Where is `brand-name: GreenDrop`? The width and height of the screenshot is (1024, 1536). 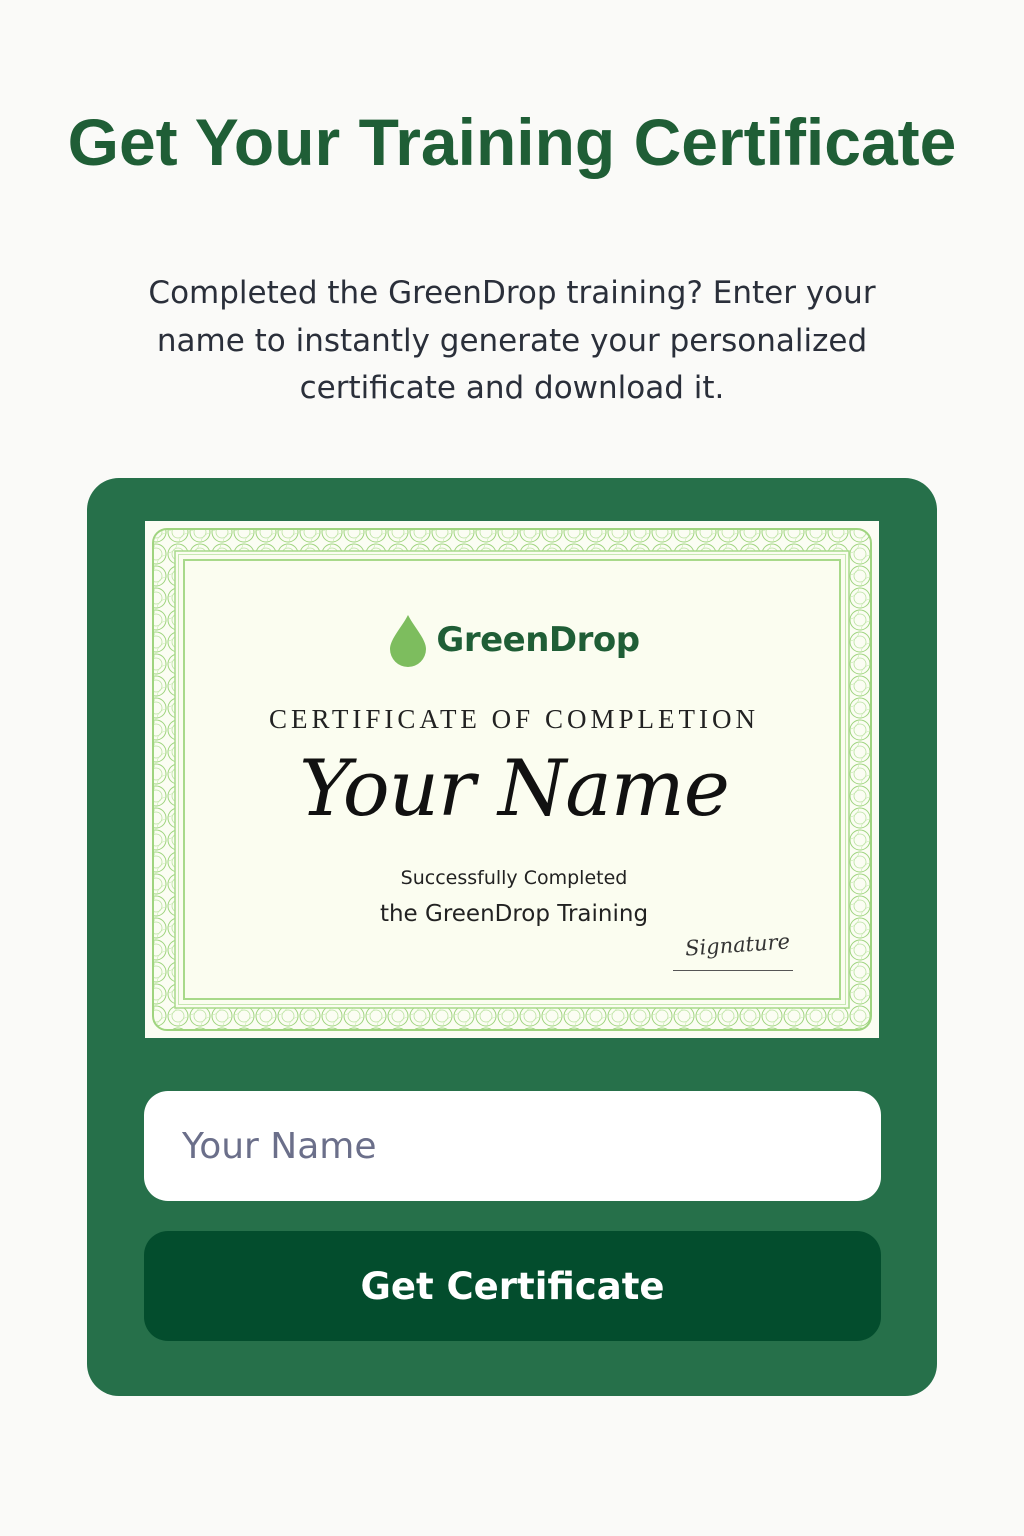 brand-name: GreenDrop is located at coordinates (538, 640).